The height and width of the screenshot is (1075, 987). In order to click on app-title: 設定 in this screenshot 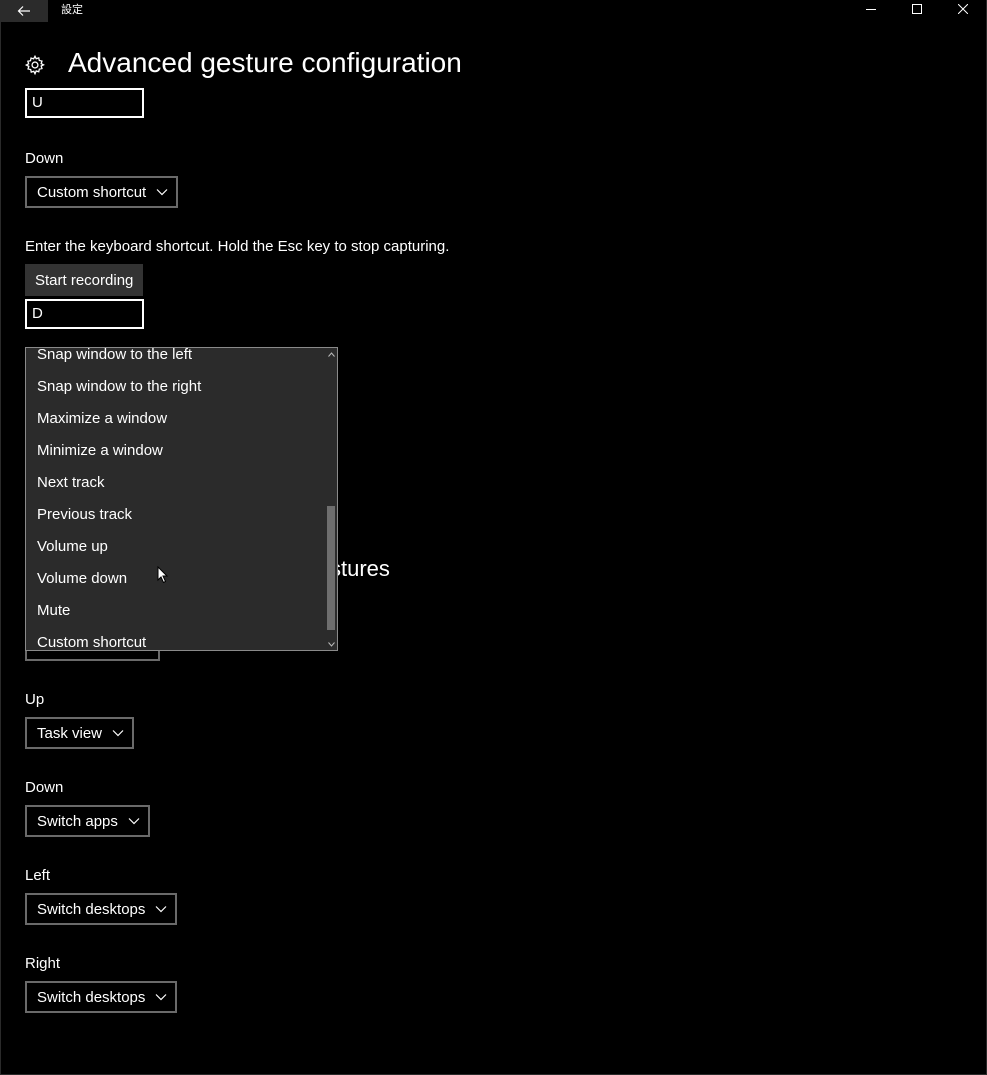, I will do `click(72, 9)`.